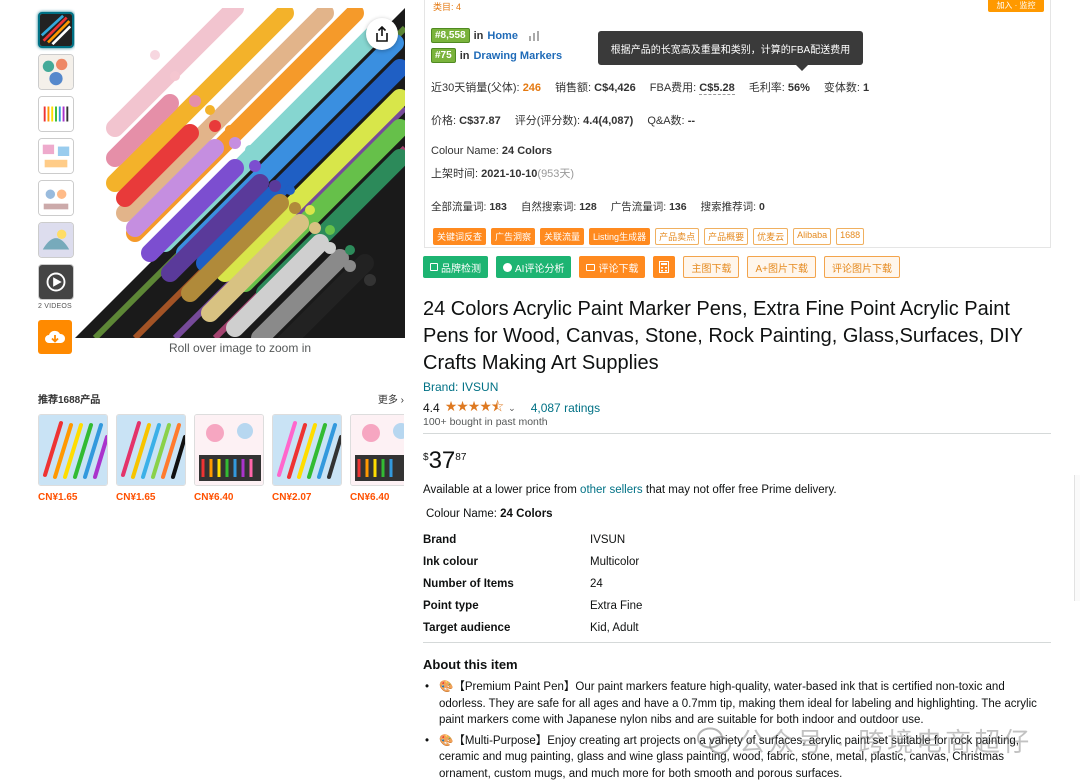  What do you see at coordinates (864, 740) in the screenshot?
I see `watermark: 公众号 · 跨境电商超仔` at bounding box center [864, 740].